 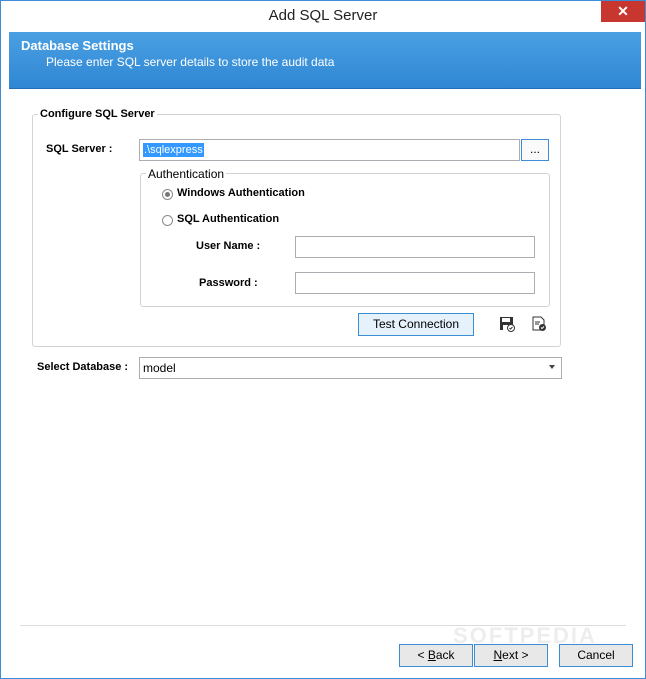 I want to click on next-button: Next >, so click(x=511, y=655).